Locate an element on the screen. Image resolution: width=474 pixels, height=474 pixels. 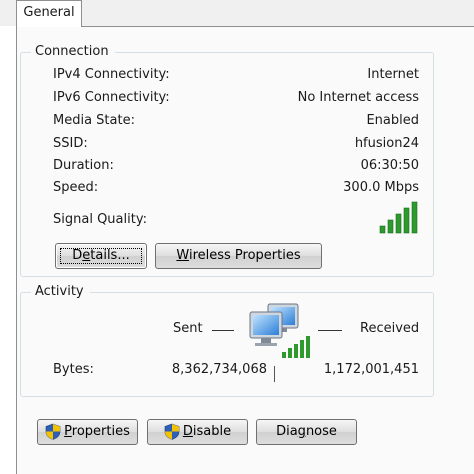
ssid-row: SSID: hfusion24 is located at coordinates (236, 146).